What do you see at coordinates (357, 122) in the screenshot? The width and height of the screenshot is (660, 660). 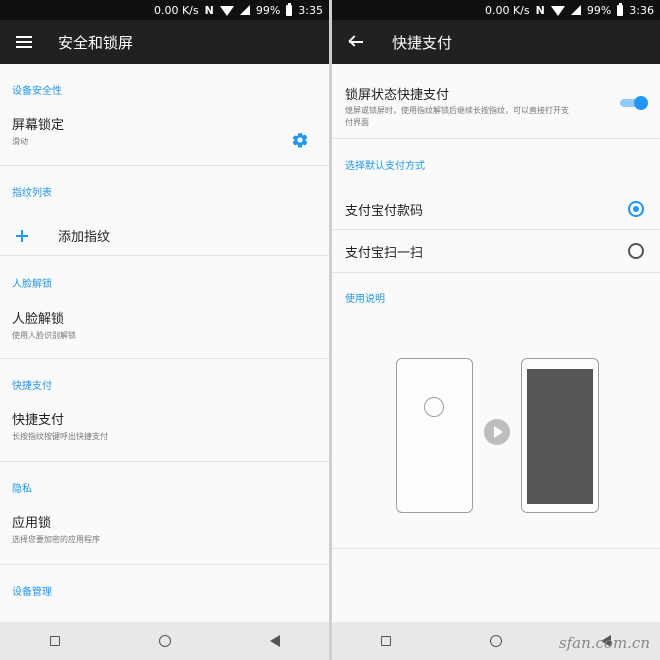 I see `lockscreen-quick-pay-desc-line2: 付界面` at bounding box center [357, 122].